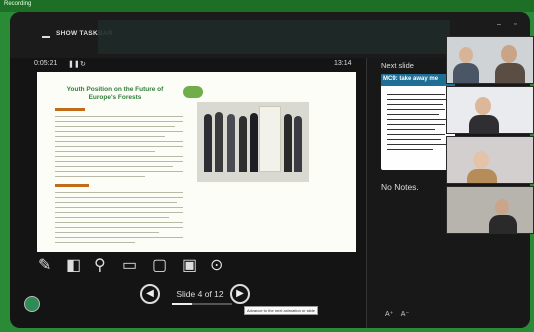  I want to click on decrease-font-button: A⁻, so click(405, 314).